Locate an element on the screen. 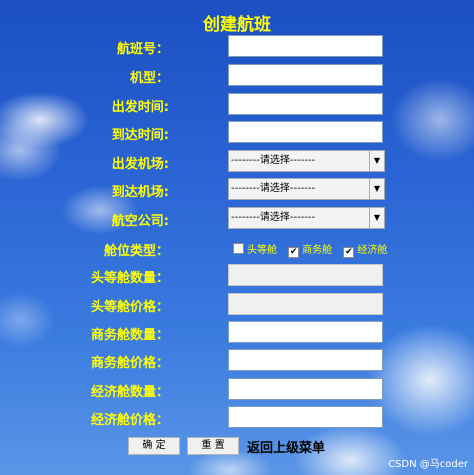 The height and width of the screenshot is (475, 474). cabin-business-checkbox: ✔ is located at coordinates (294, 252).